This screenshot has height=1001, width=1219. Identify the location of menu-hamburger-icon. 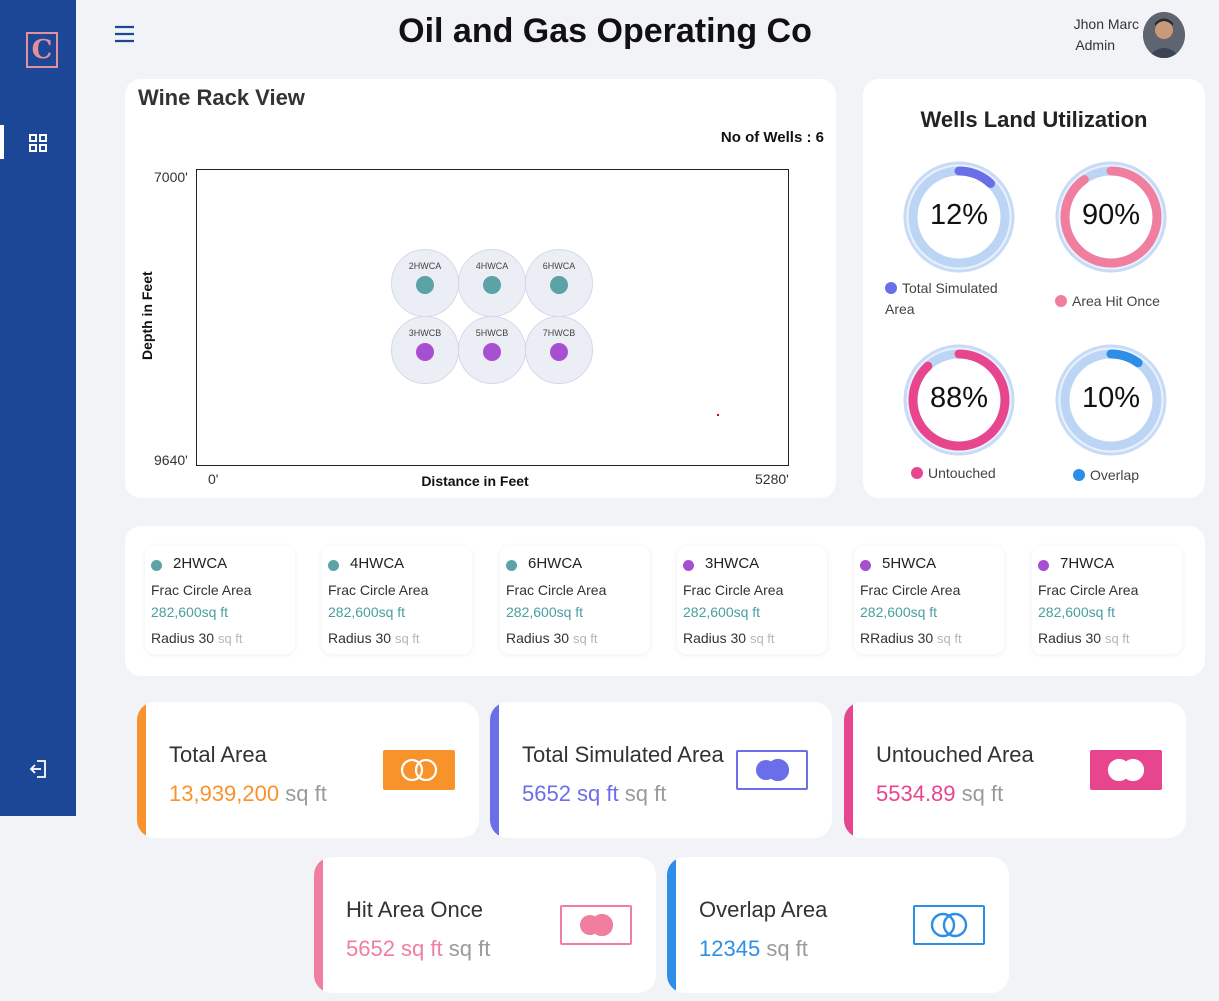
(125, 36).